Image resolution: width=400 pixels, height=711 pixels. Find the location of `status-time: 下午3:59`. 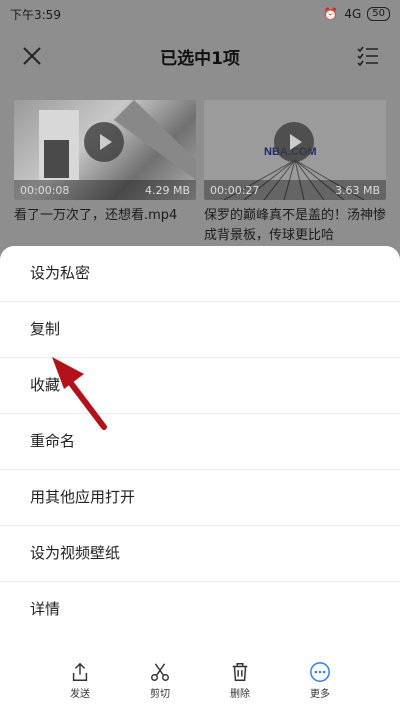

status-time: 下午3:59 is located at coordinates (35, 14).